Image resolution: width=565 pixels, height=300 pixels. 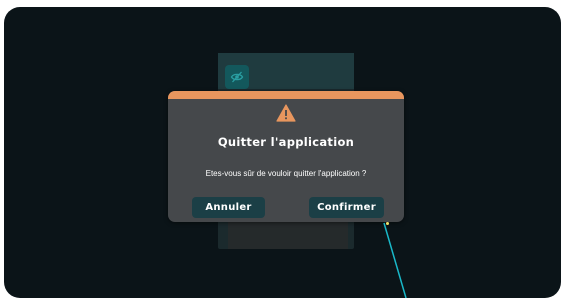 I want to click on pointer-cursor-dot, so click(x=387, y=223).